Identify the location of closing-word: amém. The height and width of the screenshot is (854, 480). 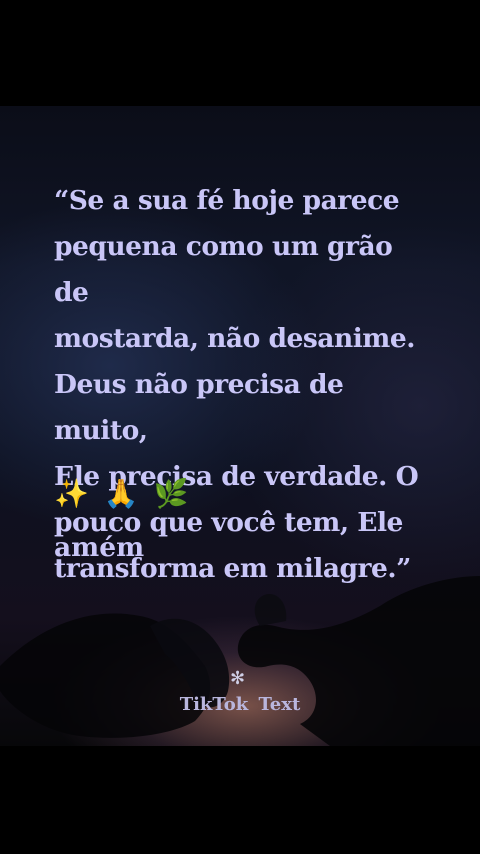
(99, 547).